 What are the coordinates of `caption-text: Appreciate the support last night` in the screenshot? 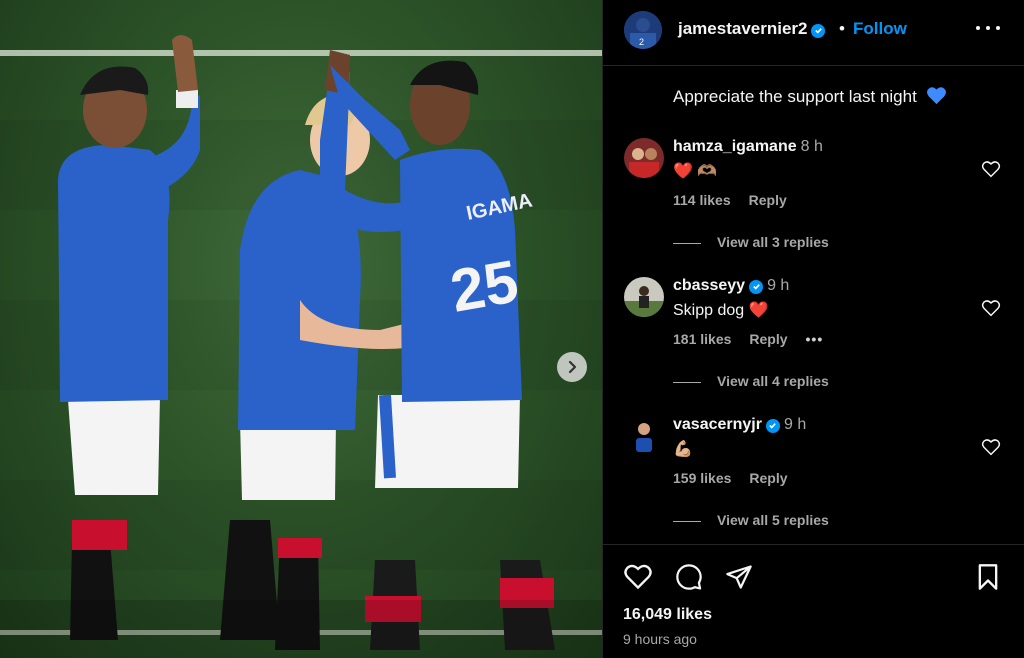 It's located at (795, 96).